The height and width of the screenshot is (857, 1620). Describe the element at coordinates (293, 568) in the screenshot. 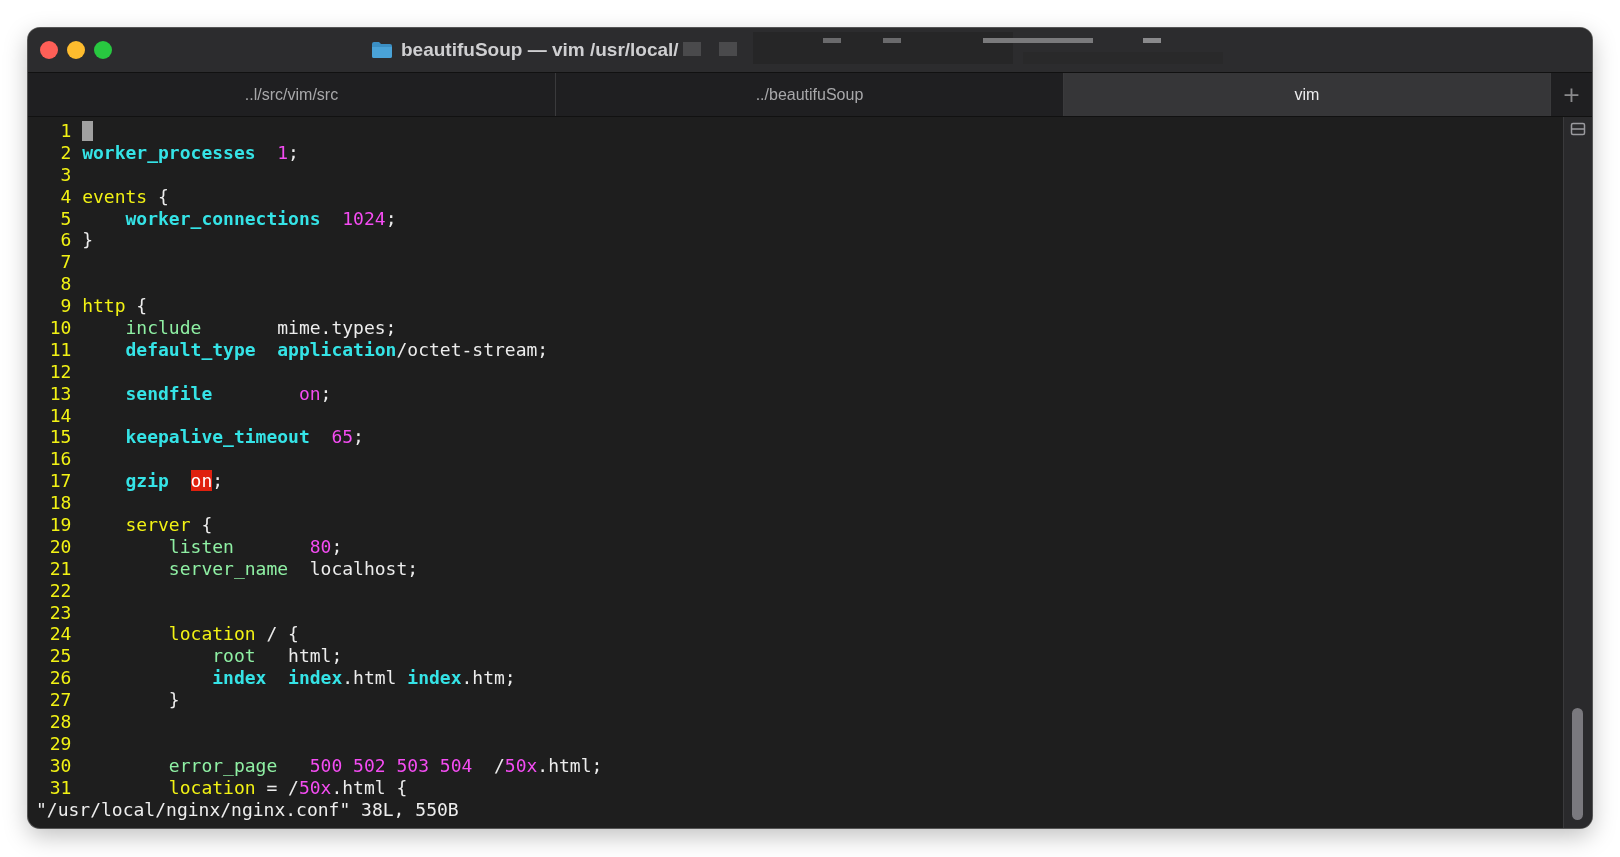

I see `code-line: server_name localhost;` at that location.